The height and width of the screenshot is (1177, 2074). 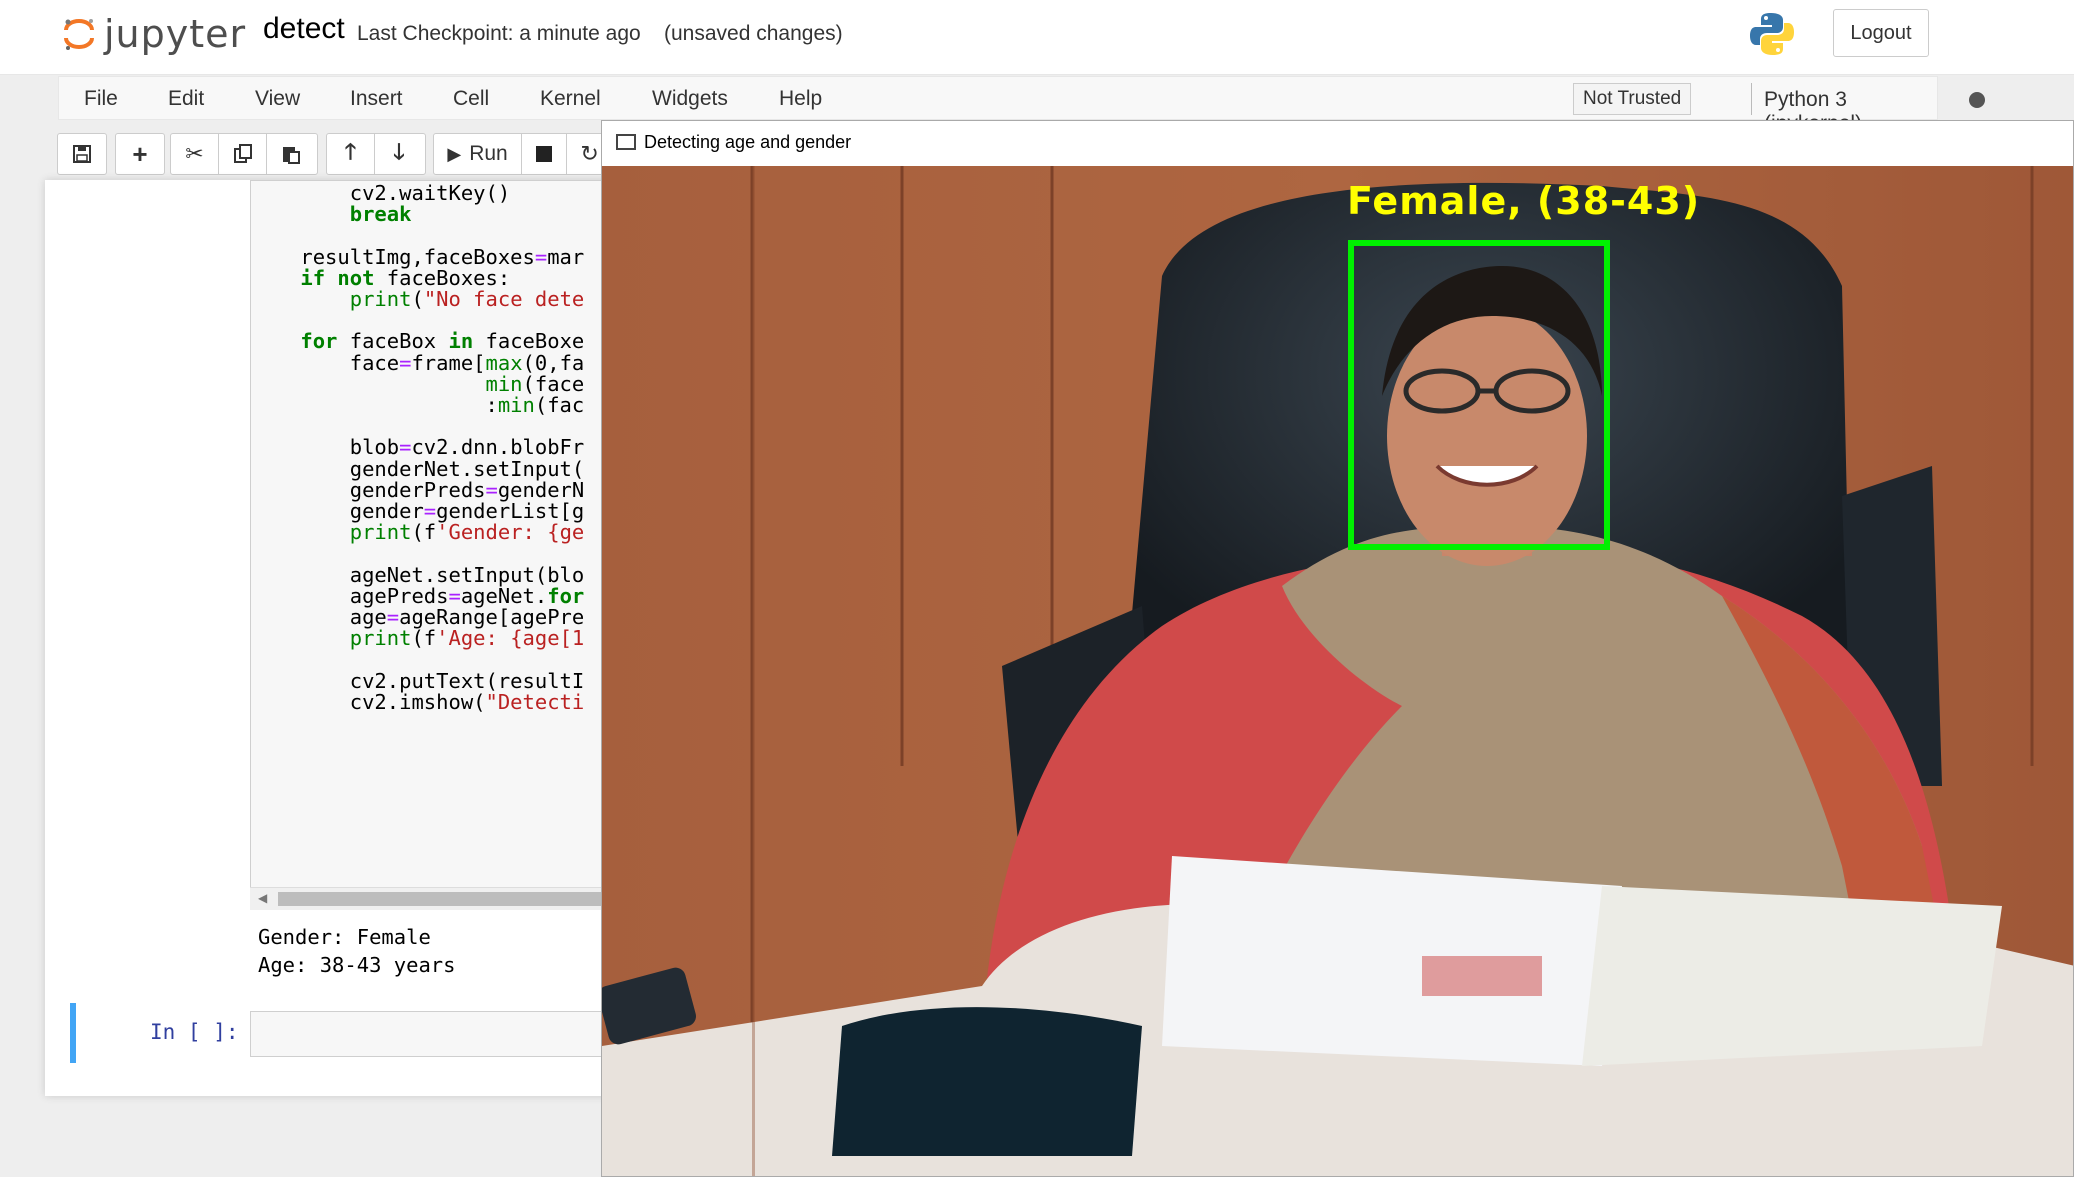 I want to click on arrow-down-icon: 🡓, so click(x=399, y=151).